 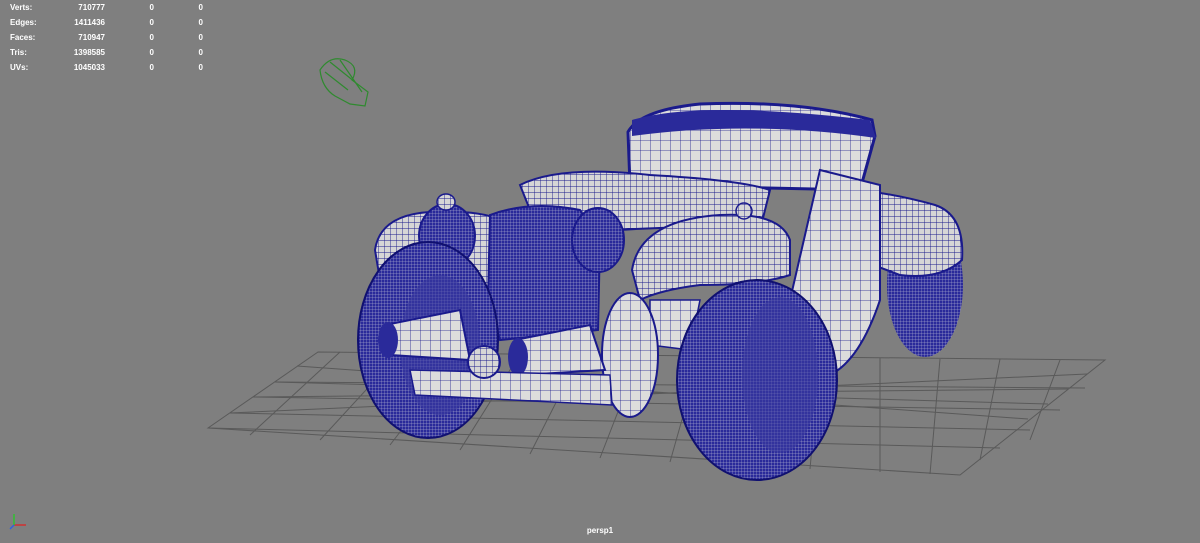 I want to click on camera-gizmo-icon, so click(x=344, y=82).